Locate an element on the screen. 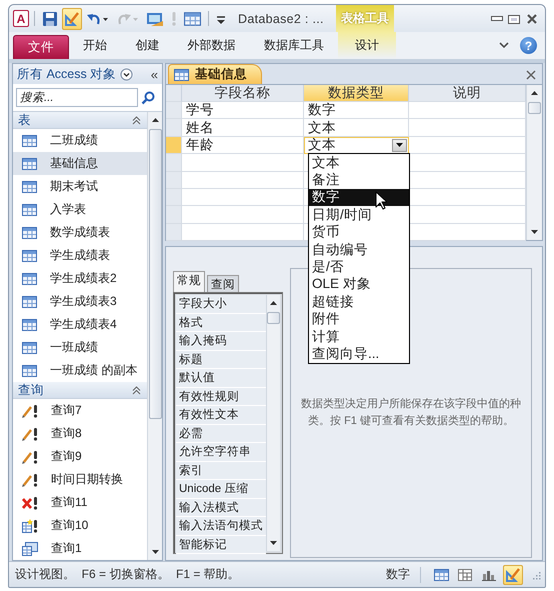 This screenshot has height=591, width=554. group-header: 查询 is located at coordinates (80, 390).